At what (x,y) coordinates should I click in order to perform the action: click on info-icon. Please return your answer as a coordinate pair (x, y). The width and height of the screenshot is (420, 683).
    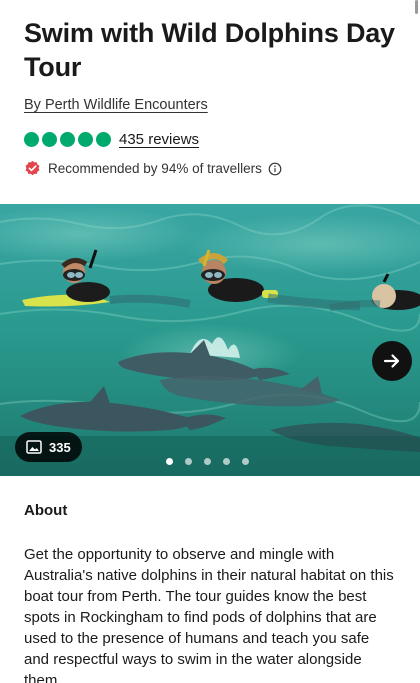
    Looking at the image, I should click on (275, 169).